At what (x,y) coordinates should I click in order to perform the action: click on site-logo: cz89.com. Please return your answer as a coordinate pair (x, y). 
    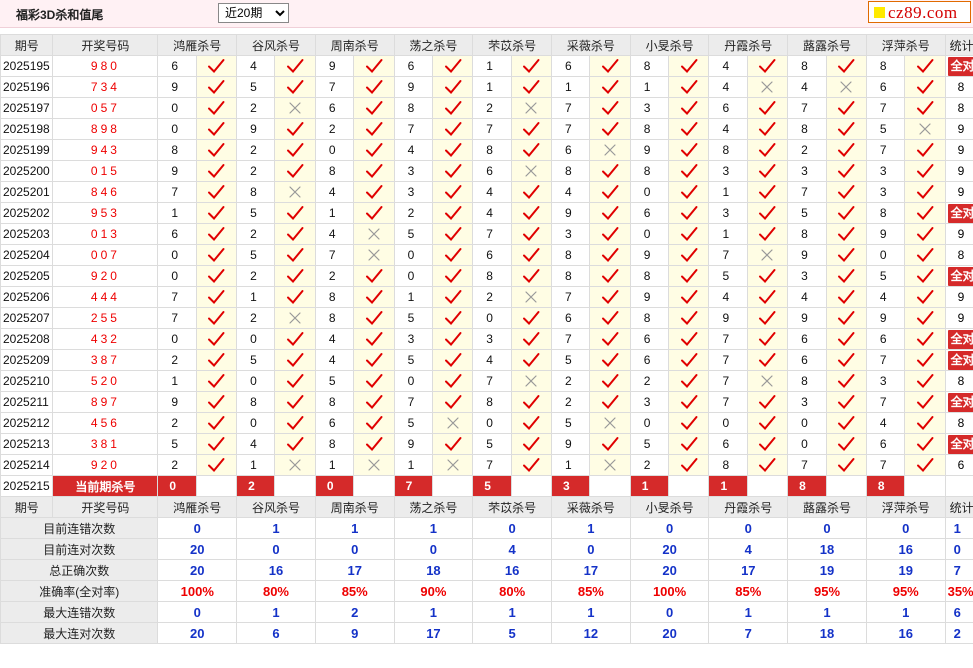
    Looking at the image, I should click on (919, 12).